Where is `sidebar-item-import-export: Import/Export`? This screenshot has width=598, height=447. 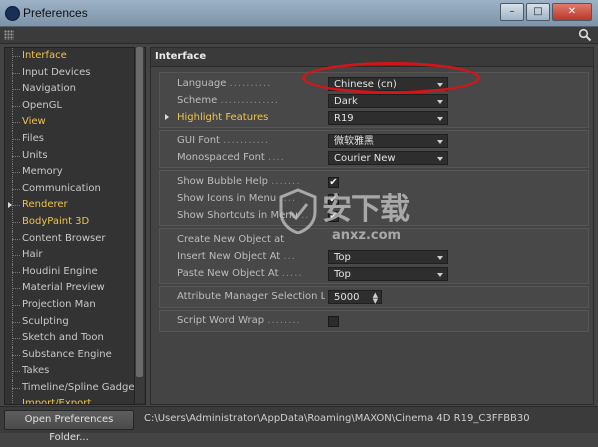
sidebar-item-import-export: Import/Export is located at coordinates (77, 400).